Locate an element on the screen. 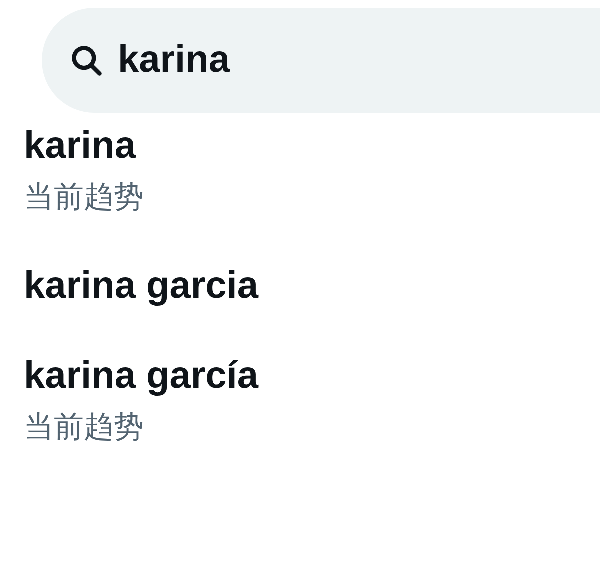  suggestion-title: karina is located at coordinates (300, 146).